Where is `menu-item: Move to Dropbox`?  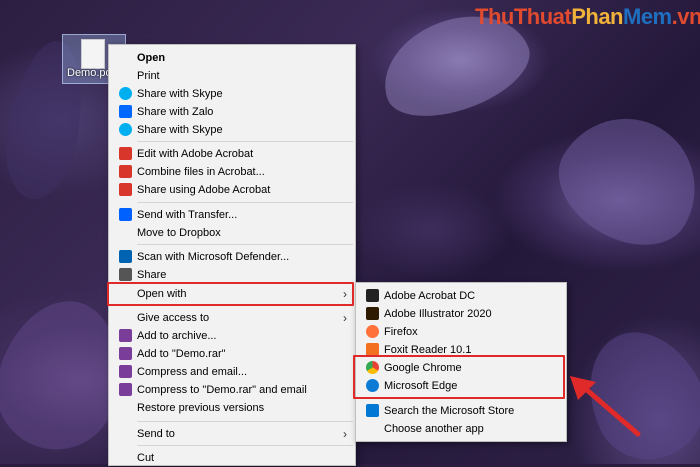
menu-item: Move to Dropbox is located at coordinates (232, 233).